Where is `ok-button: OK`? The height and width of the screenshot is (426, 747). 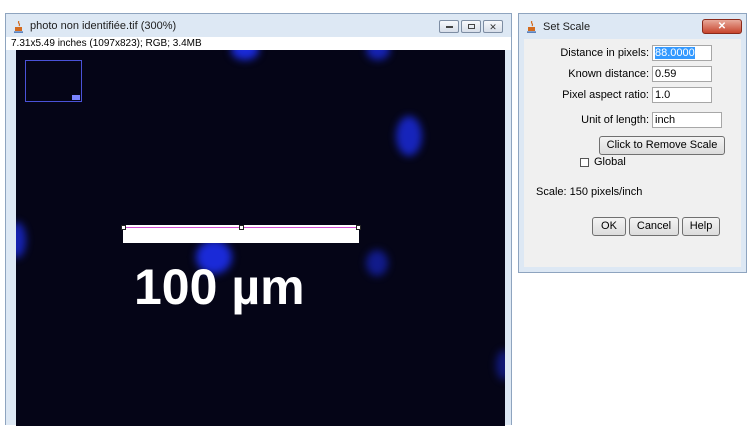
ok-button: OK is located at coordinates (609, 226).